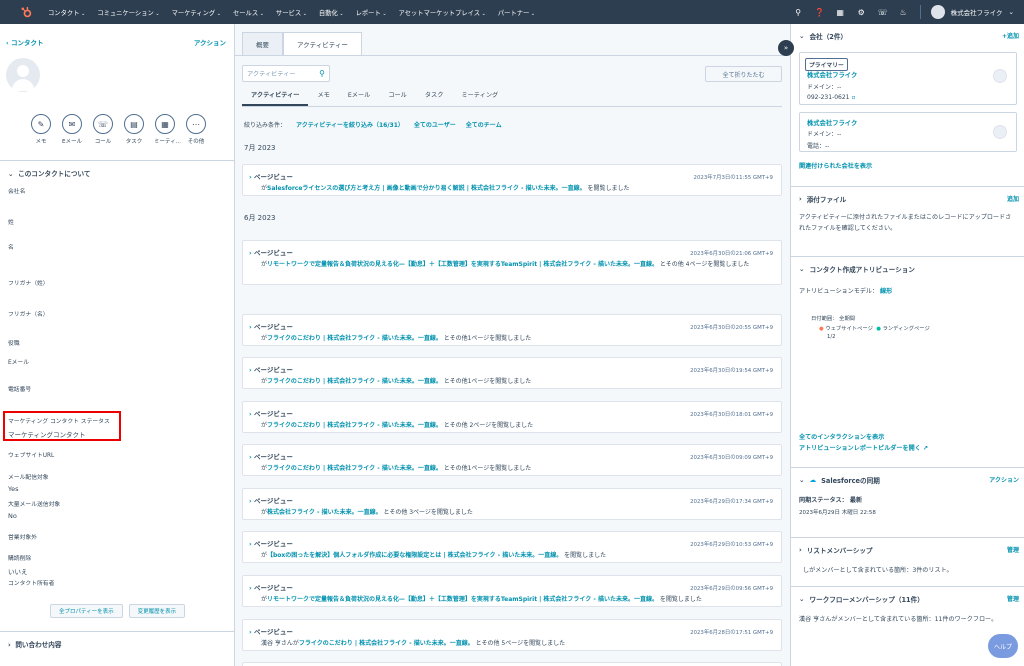 Image resolution: width=1024 pixels, height=666 pixels. What do you see at coordinates (886, 291) in the screenshot?
I see `attribution-model-value: 線形` at bounding box center [886, 291].